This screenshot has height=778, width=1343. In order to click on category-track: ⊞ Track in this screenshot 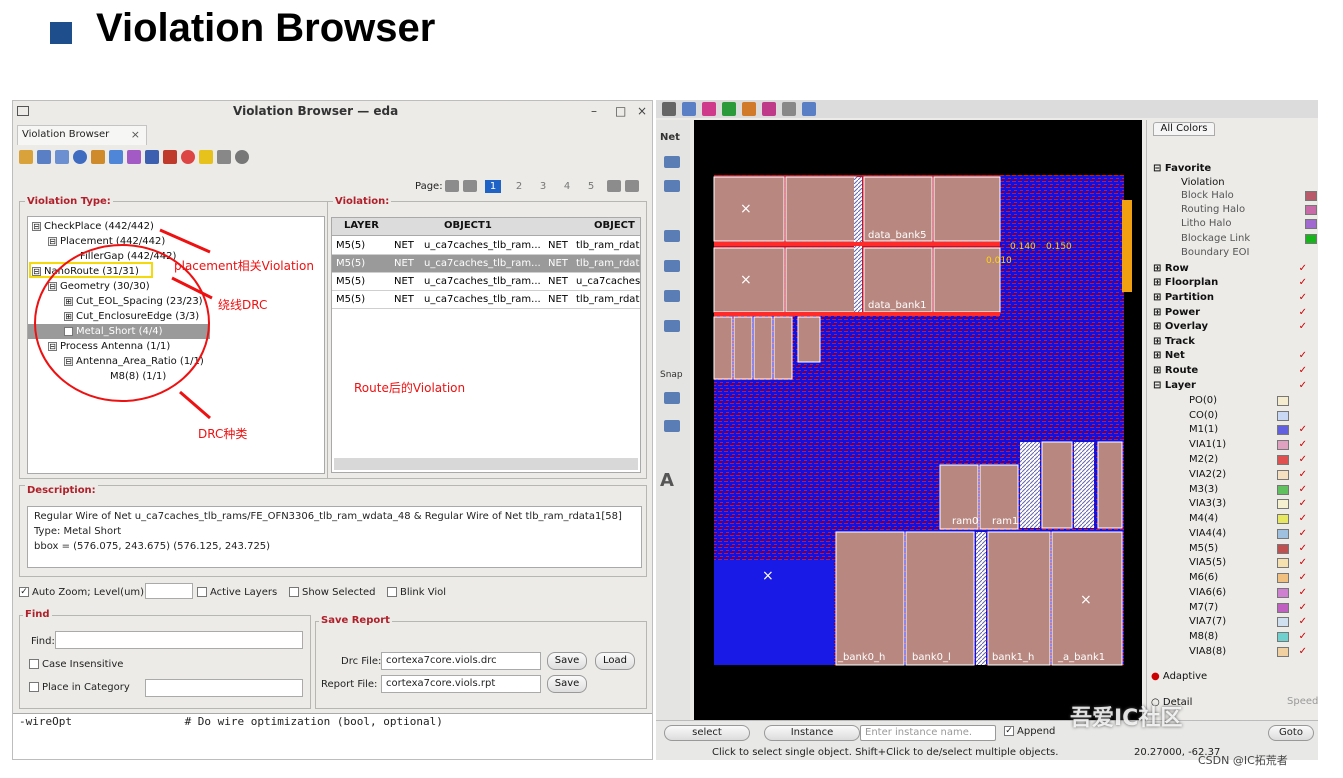, I will do `click(1233, 342)`.